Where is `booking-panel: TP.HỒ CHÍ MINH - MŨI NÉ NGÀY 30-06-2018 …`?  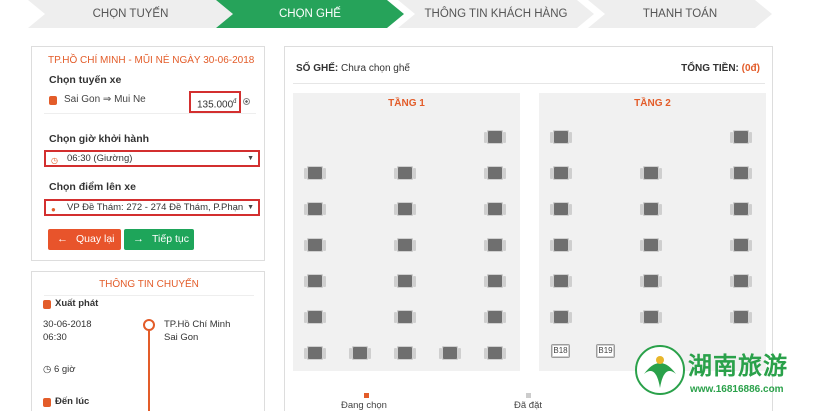
booking-panel: TP.HỒ CHÍ MINH - MŨI NÉ NGÀY 30-06-2018 … is located at coordinates (148, 153).